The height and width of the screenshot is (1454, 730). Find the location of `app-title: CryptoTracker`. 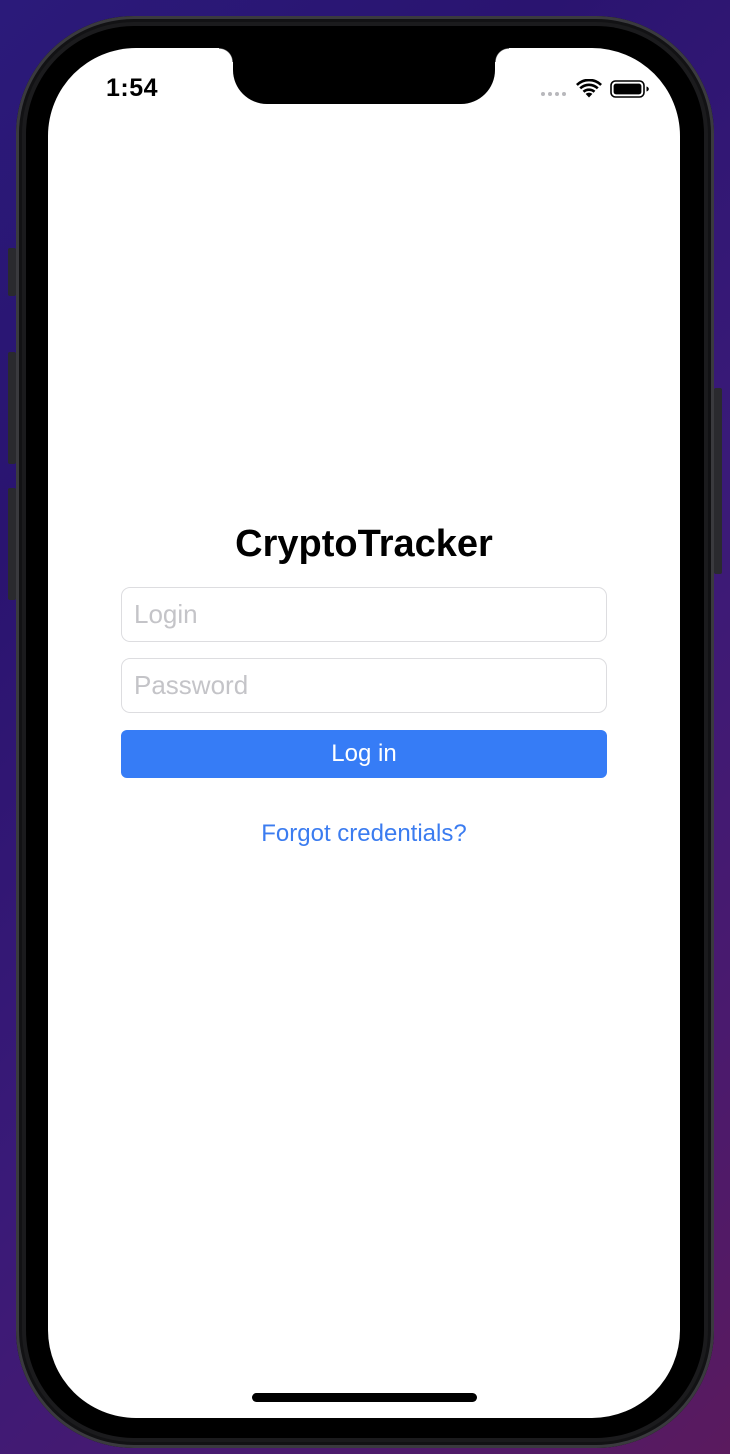

app-title: CryptoTracker is located at coordinates (364, 544).